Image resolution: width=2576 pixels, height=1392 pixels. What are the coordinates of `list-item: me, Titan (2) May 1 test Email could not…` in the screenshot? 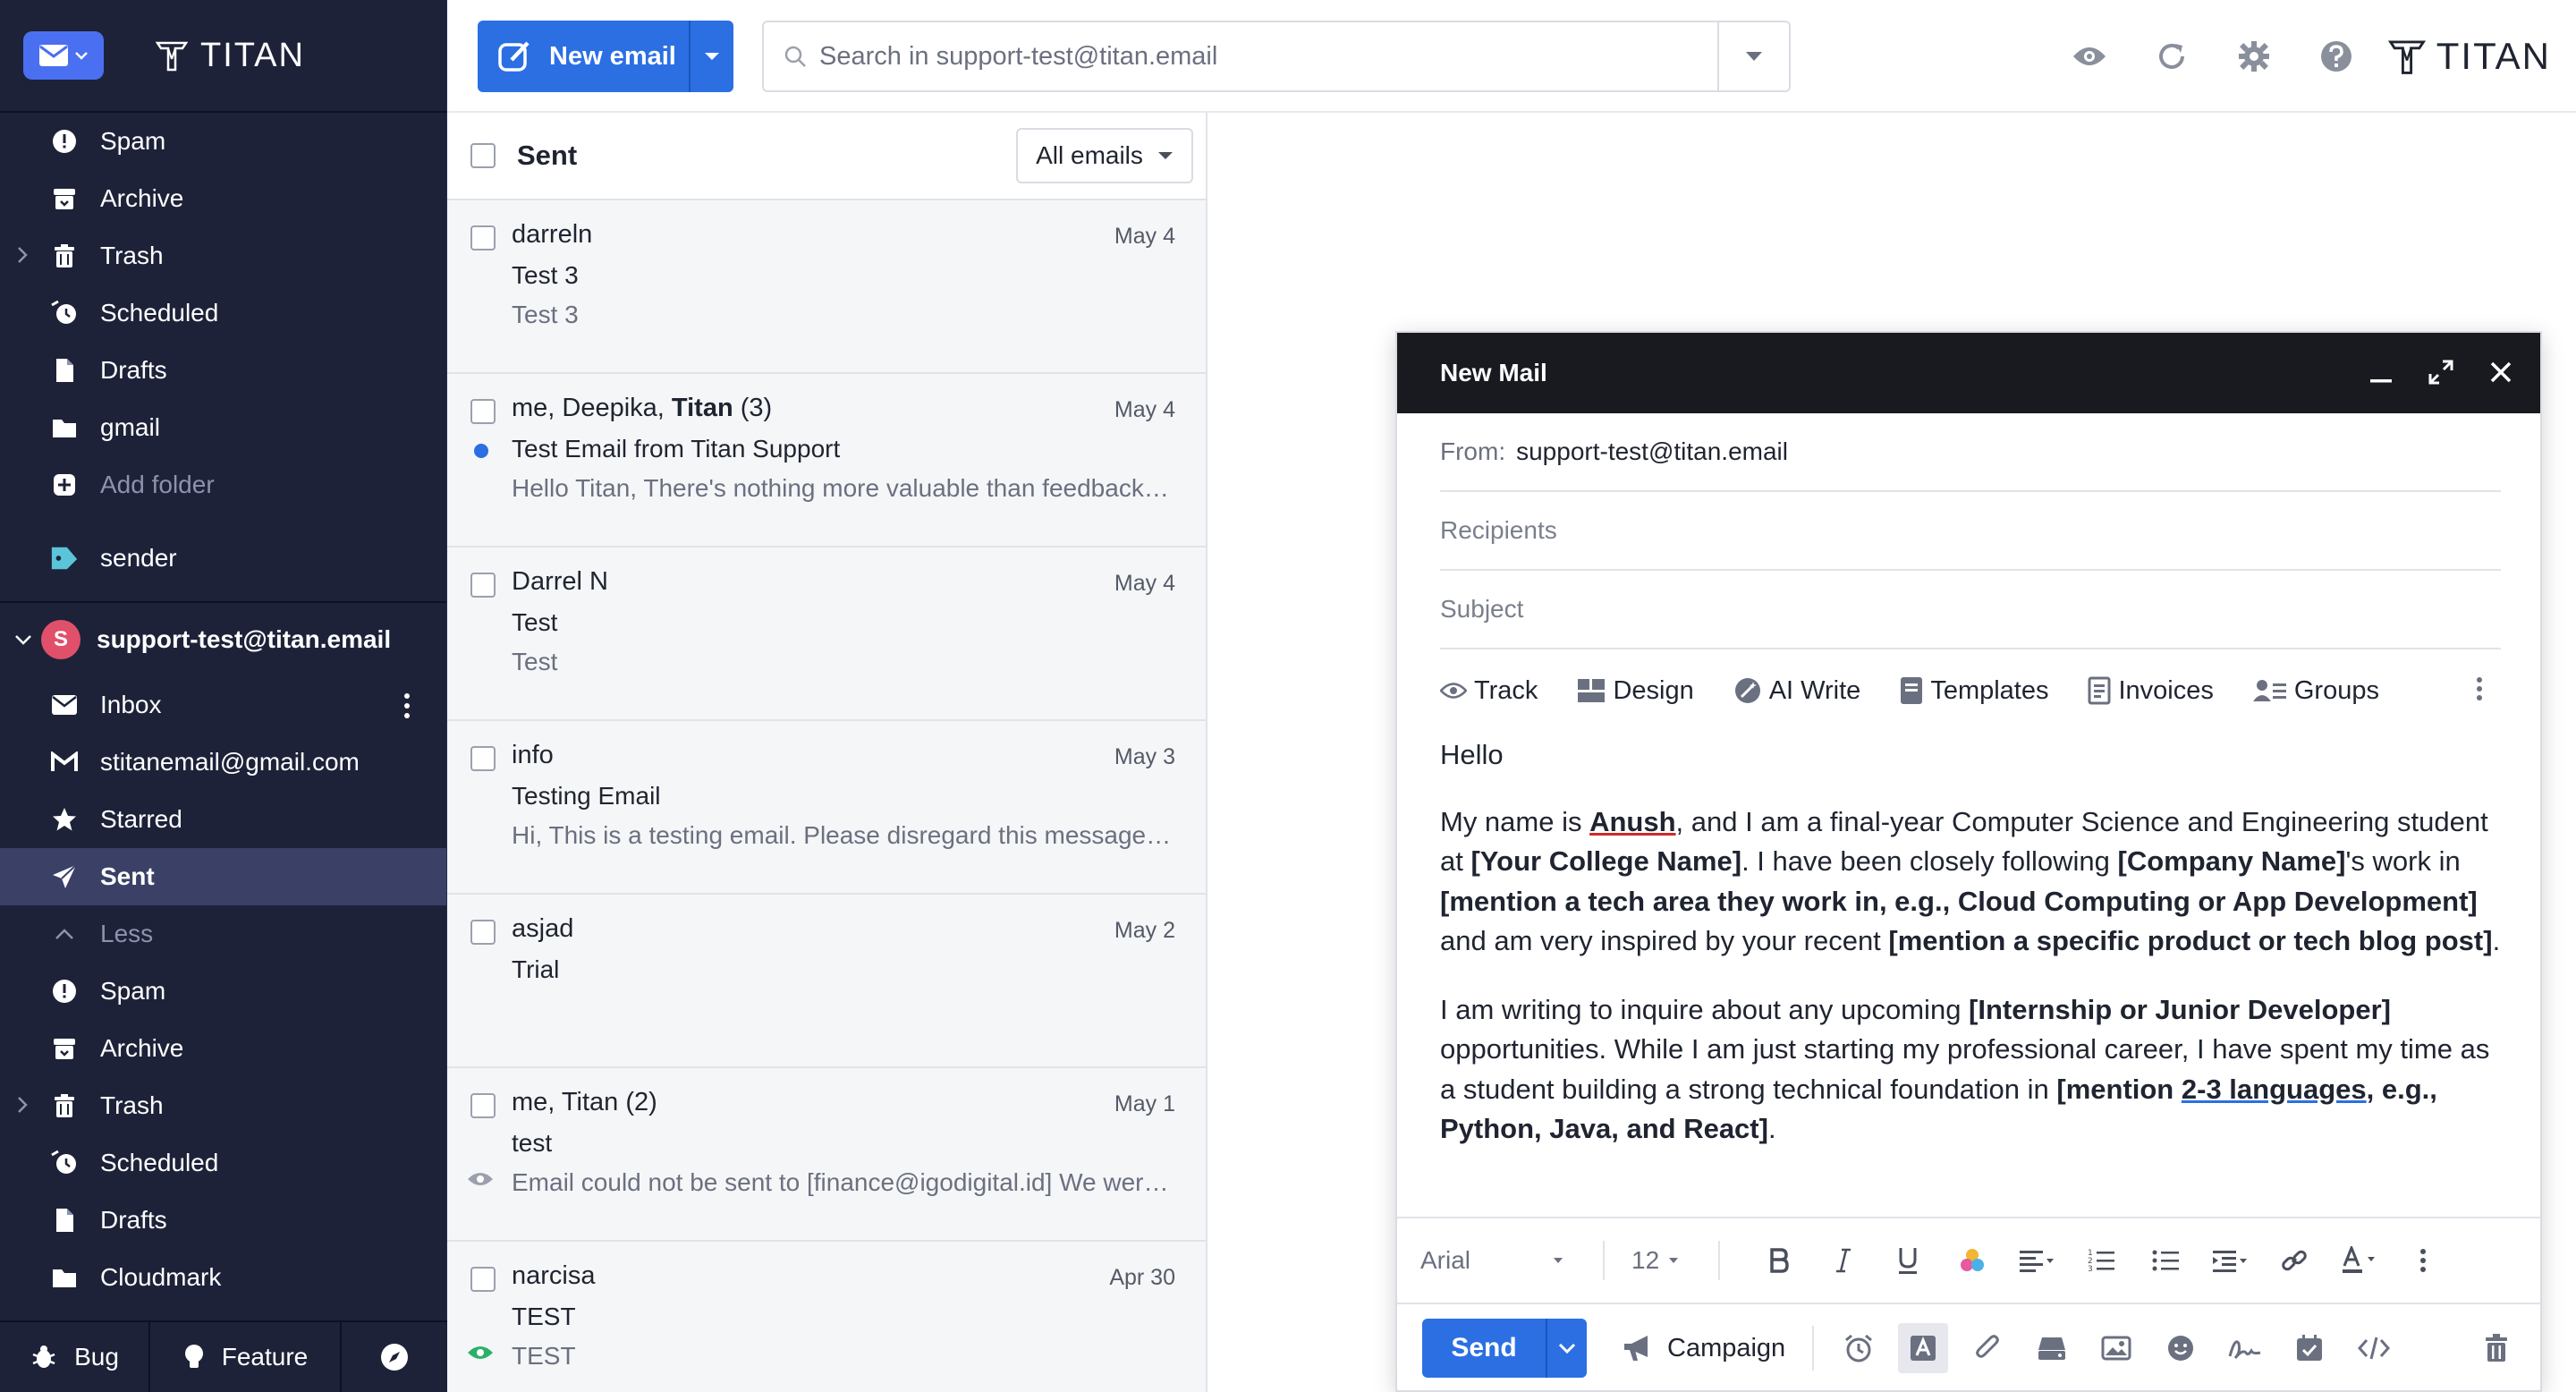 It's located at (826, 1155).